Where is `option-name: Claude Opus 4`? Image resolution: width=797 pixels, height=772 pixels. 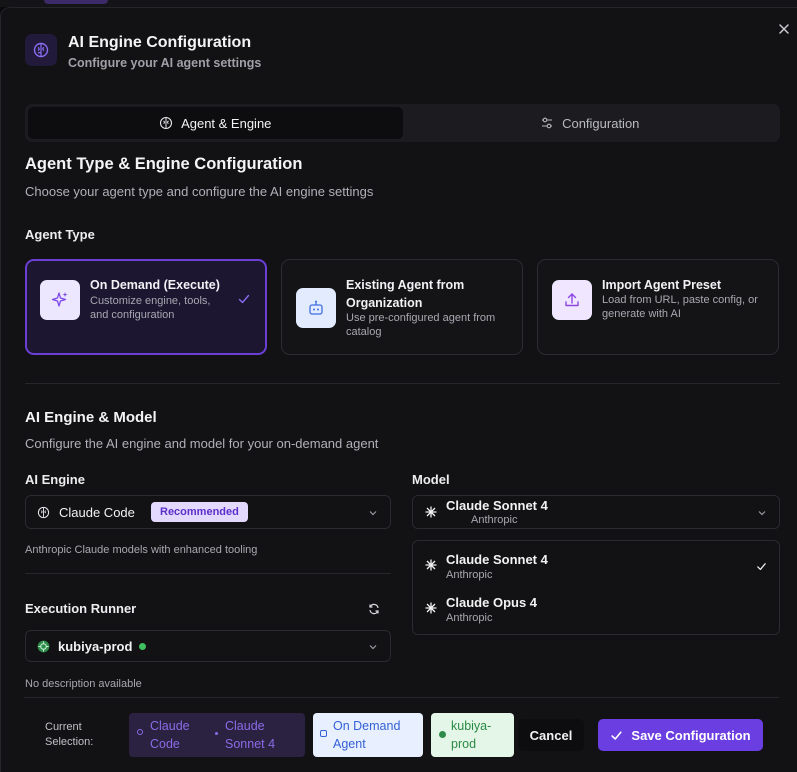
option-name: Claude Opus 4 is located at coordinates (492, 602).